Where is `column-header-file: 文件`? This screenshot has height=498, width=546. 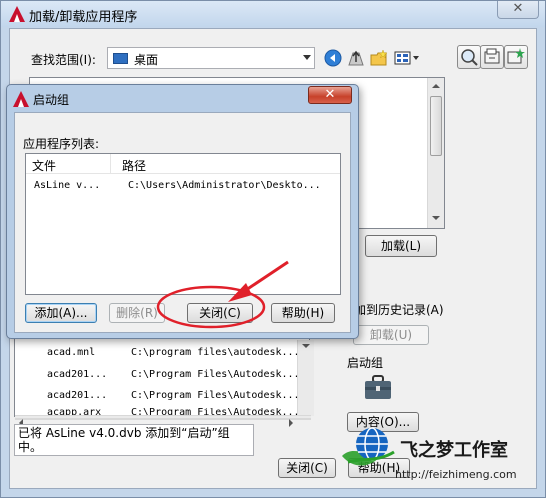 column-header-file: 文件 is located at coordinates (44, 165).